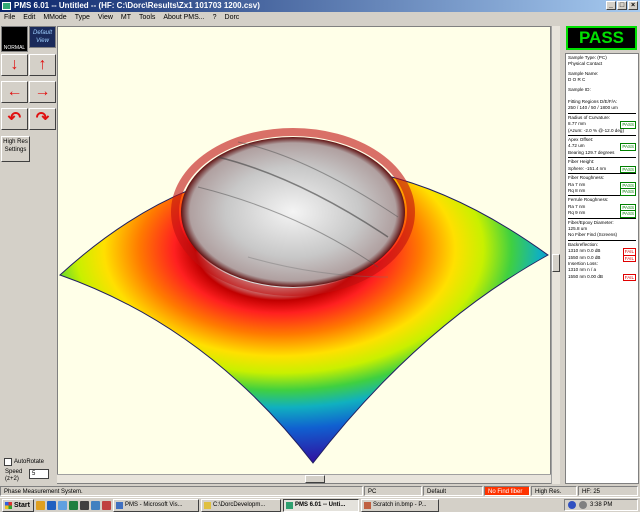 The height and width of the screenshot is (512, 640). What do you see at coordinates (583, 505) in the screenshot?
I see `volume-icon` at bounding box center [583, 505].